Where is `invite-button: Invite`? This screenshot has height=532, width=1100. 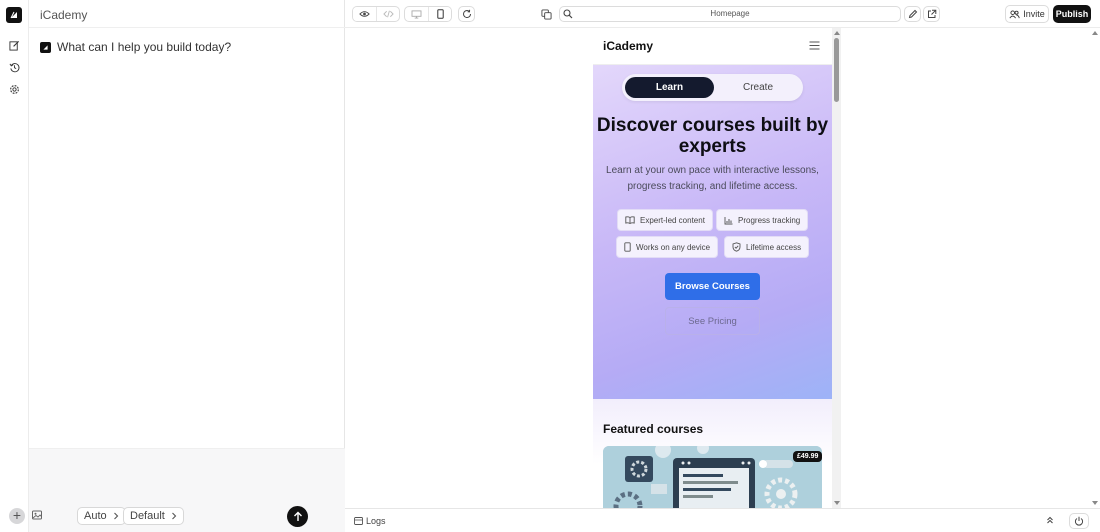
invite-button: Invite is located at coordinates (1027, 14).